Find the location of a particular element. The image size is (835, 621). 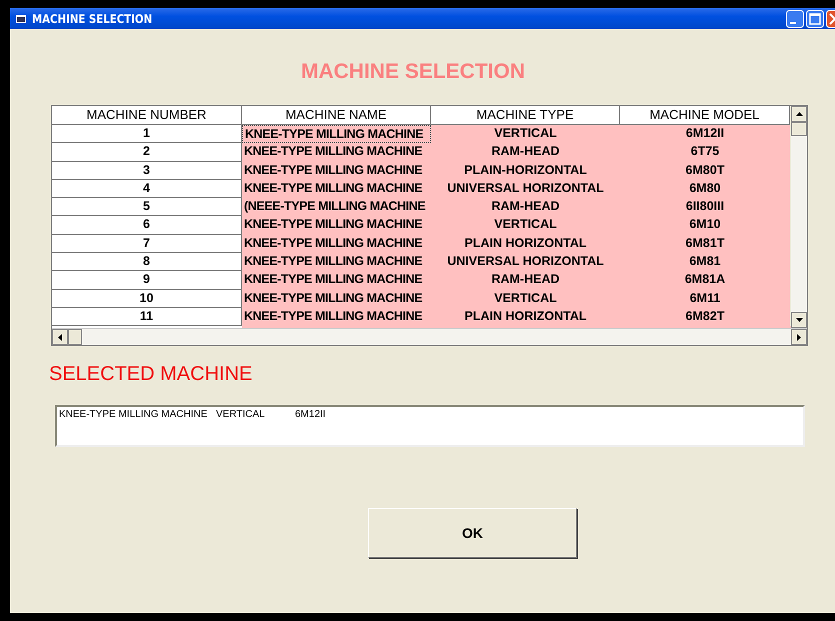

horizontal-scrollbar is located at coordinates (429, 336).